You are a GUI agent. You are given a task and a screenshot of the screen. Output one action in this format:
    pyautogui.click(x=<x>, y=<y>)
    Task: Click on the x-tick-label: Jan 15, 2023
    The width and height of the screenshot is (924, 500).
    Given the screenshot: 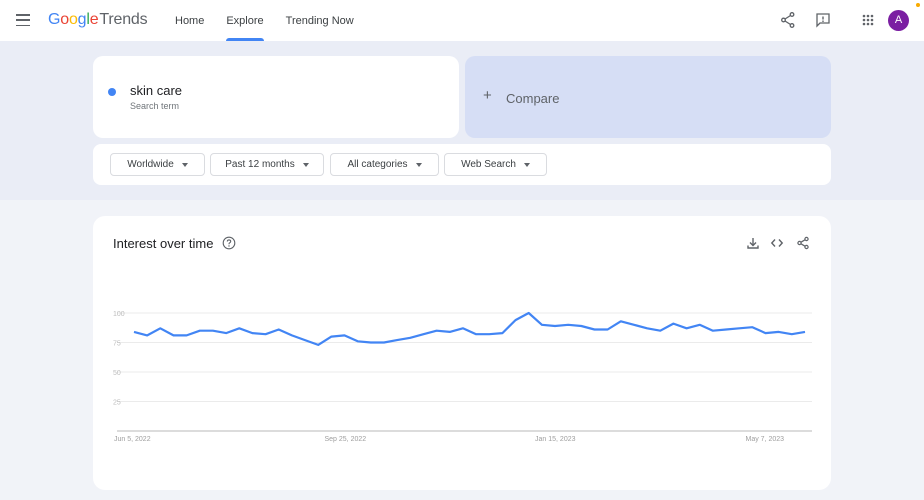 What is the action you would take?
    pyautogui.click(x=555, y=439)
    